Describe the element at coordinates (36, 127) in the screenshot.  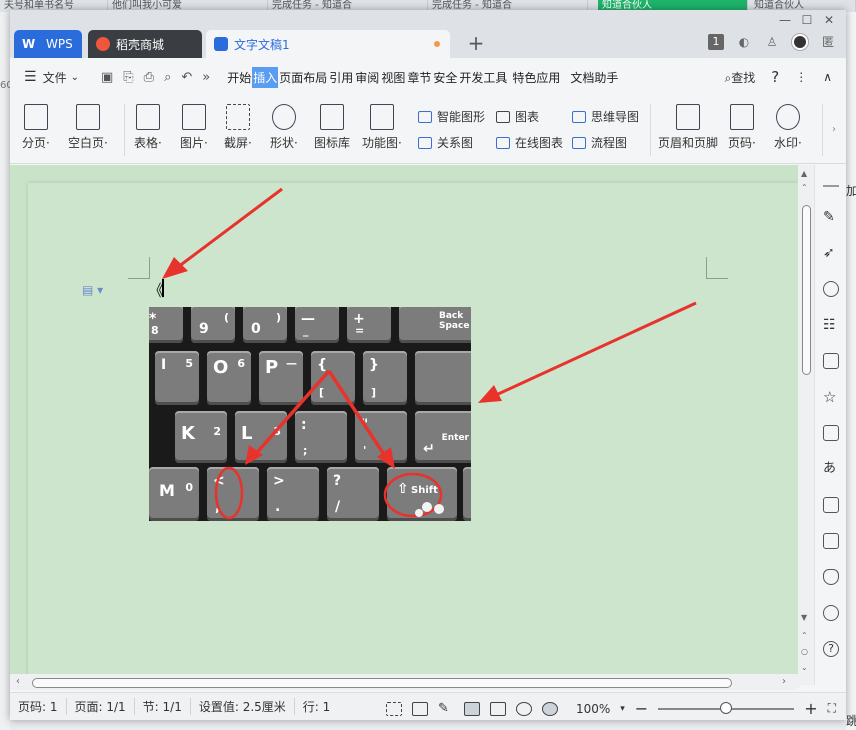
I see `page-break-button: 分页·` at that location.